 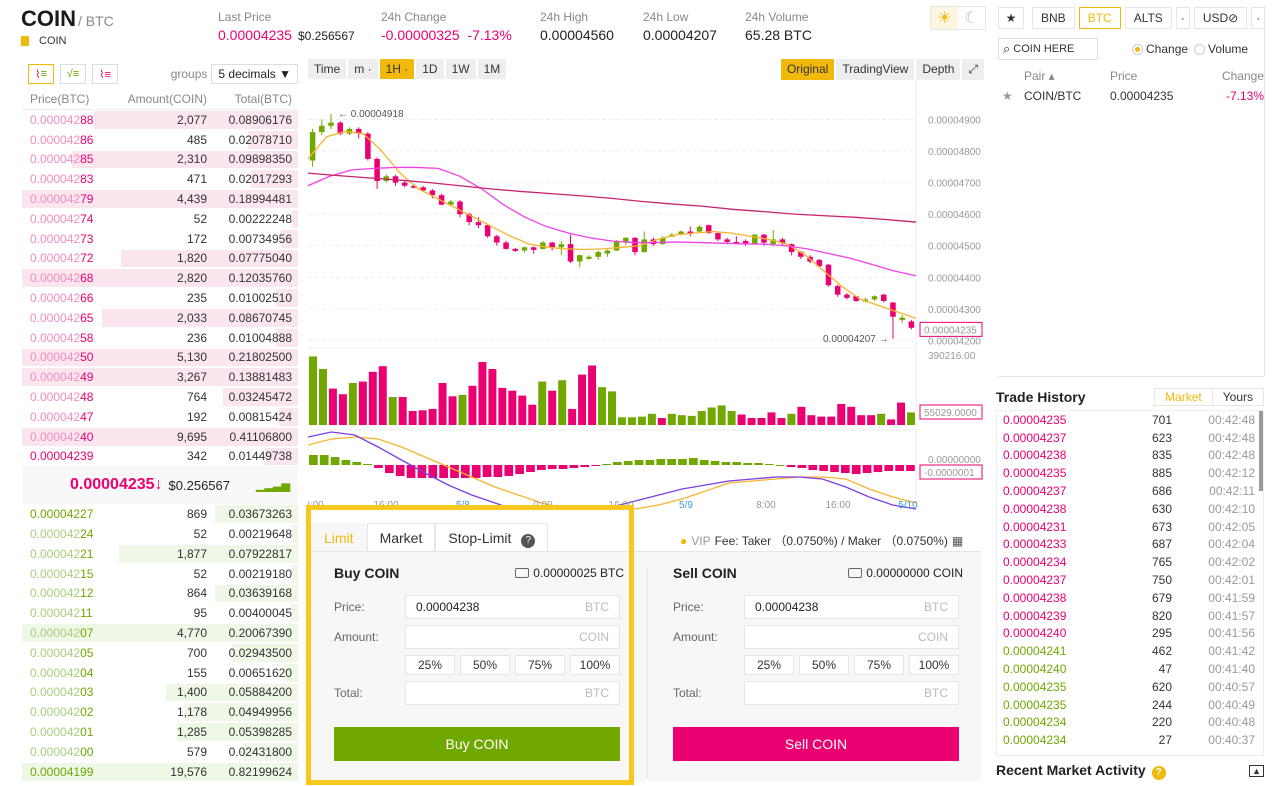 What do you see at coordinates (1221, 49) in the screenshot?
I see `radio-volume: Volume` at bounding box center [1221, 49].